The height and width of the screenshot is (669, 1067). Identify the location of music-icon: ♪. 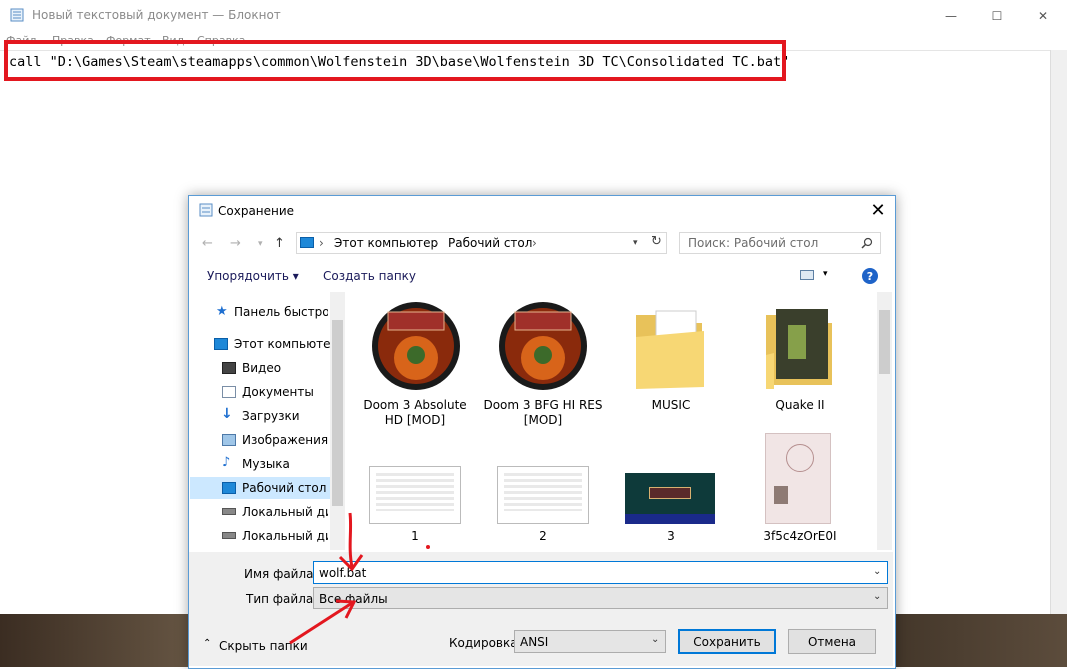
(226, 462).